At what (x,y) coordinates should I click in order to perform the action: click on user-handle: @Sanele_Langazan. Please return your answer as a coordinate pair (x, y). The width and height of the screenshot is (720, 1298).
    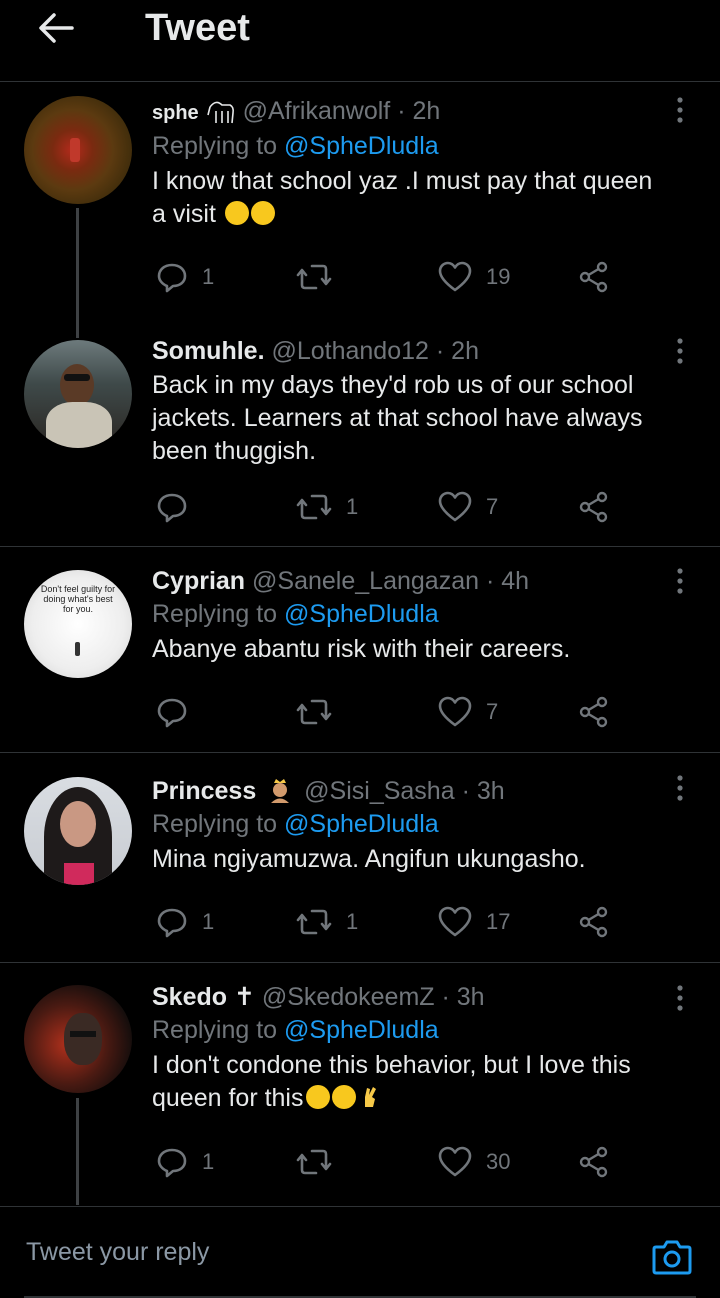
    Looking at the image, I should click on (365, 581).